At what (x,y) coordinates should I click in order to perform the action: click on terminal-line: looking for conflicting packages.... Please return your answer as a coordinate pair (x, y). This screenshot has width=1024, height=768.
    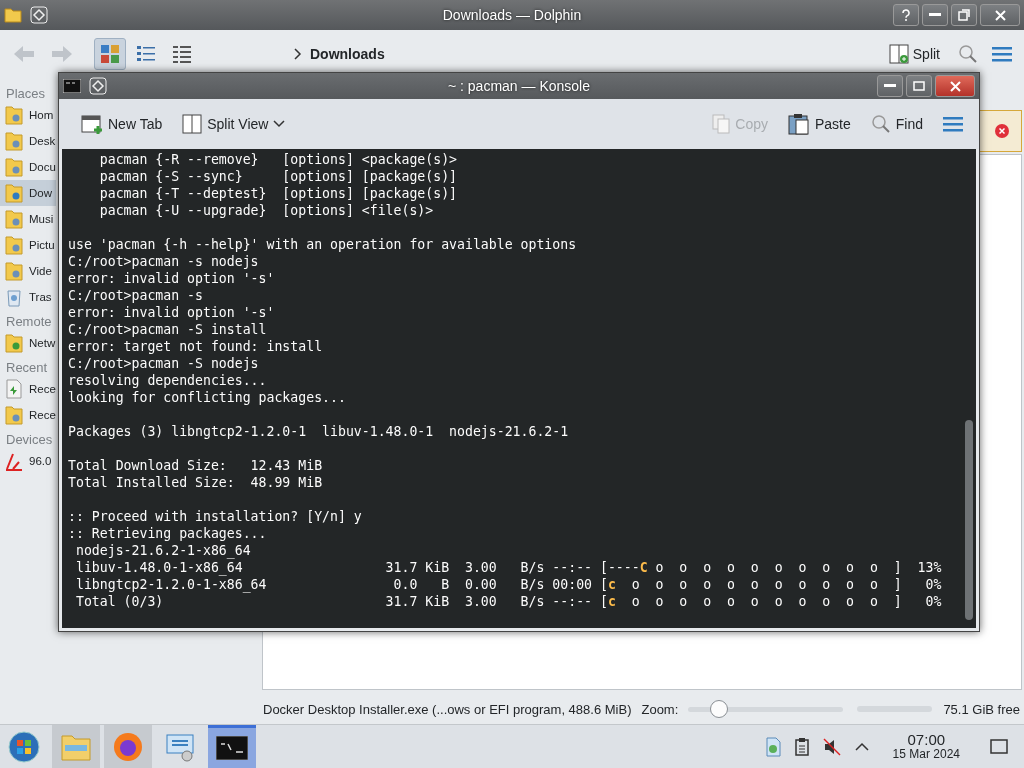
    Looking at the image, I should click on (207, 397).